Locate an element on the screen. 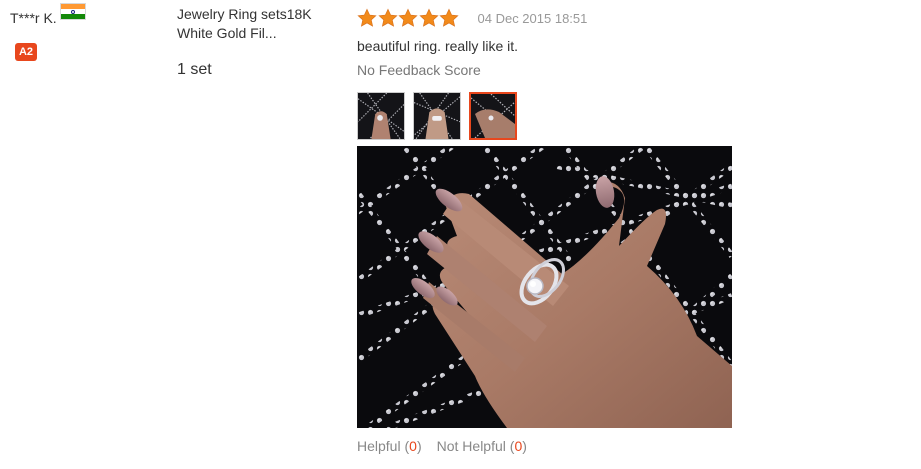 The height and width of the screenshot is (469, 921). feedback-score: No Feedback Score is located at coordinates (419, 70).